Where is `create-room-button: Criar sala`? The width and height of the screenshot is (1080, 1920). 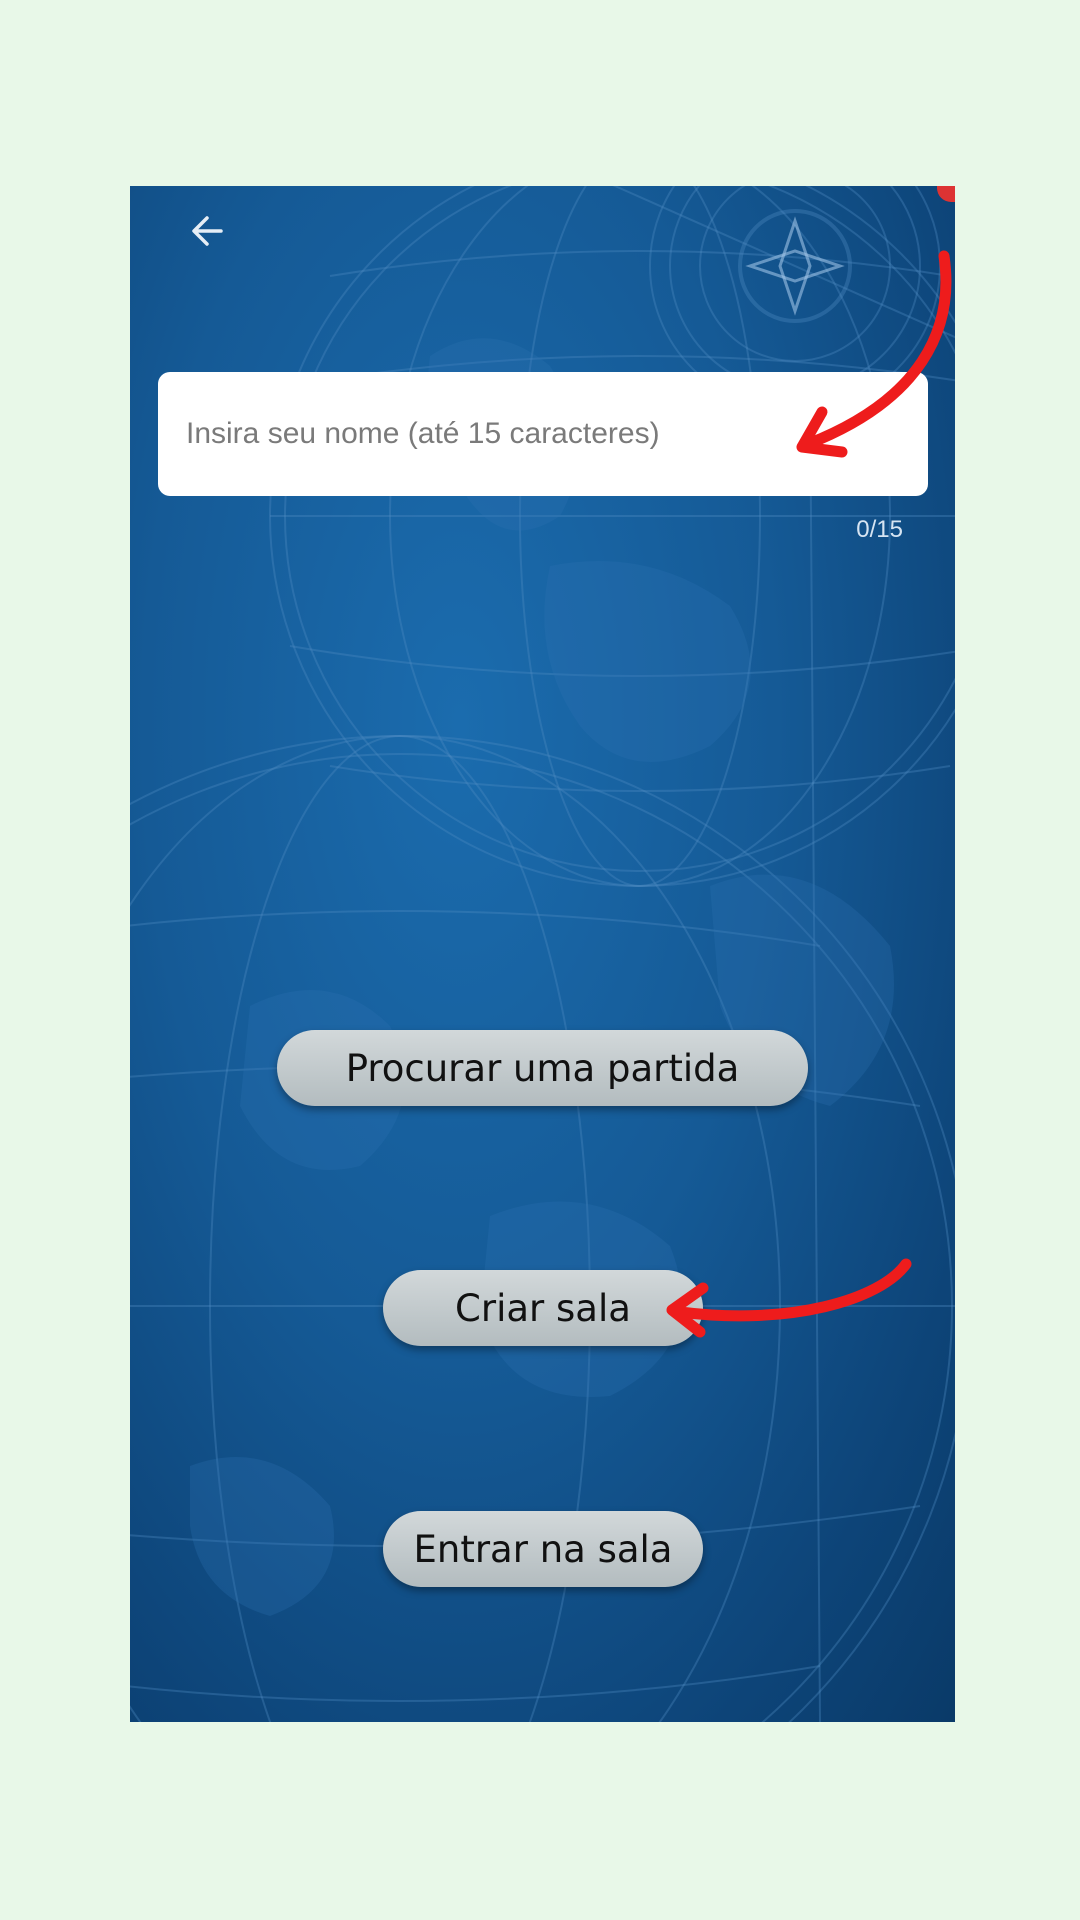
create-room-button: Criar sala is located at coordinates (543, 1308).